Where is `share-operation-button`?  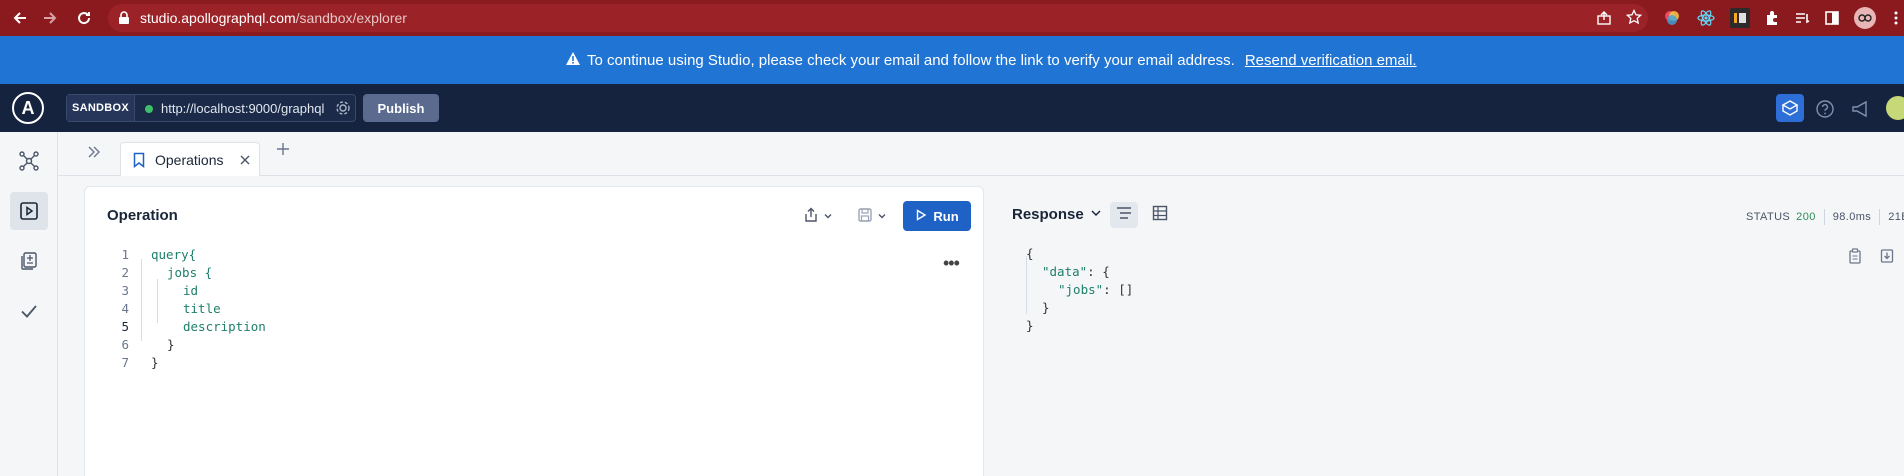 share-operation-button is located at coordinates (825, 217).